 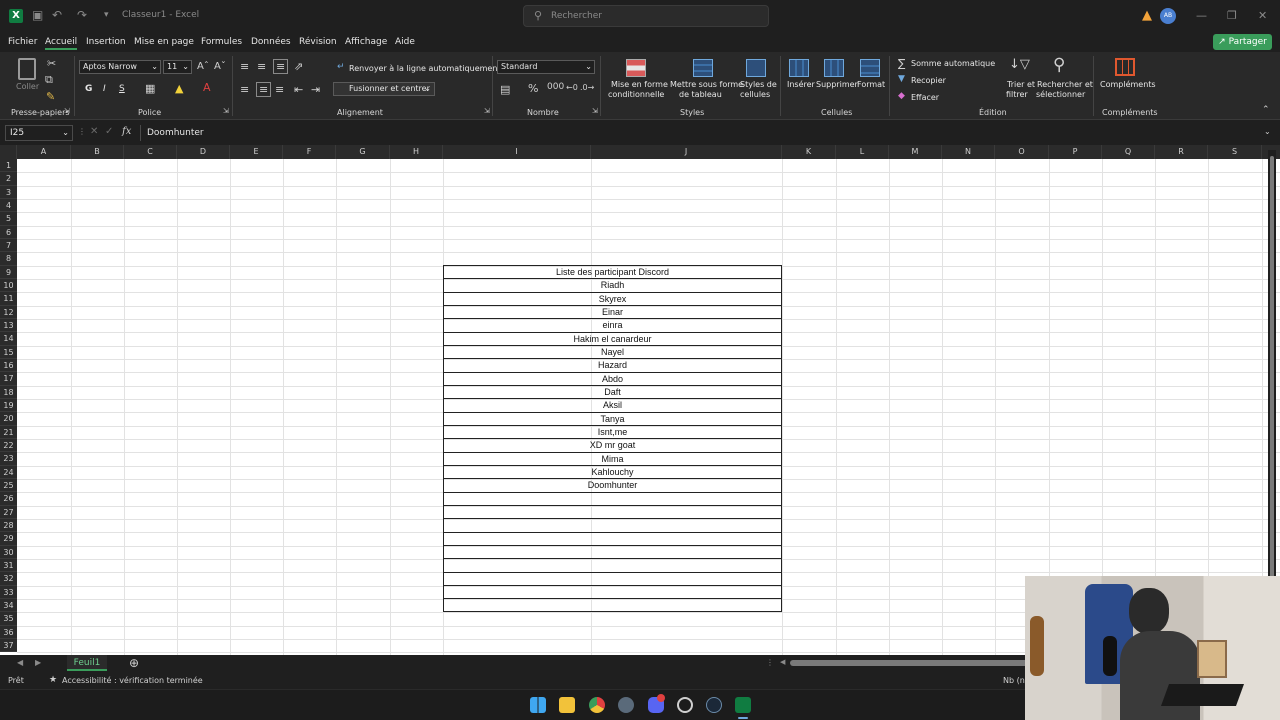 I want to click on tab-mise-en-page: Mise en page, so click(x=164, y=42).